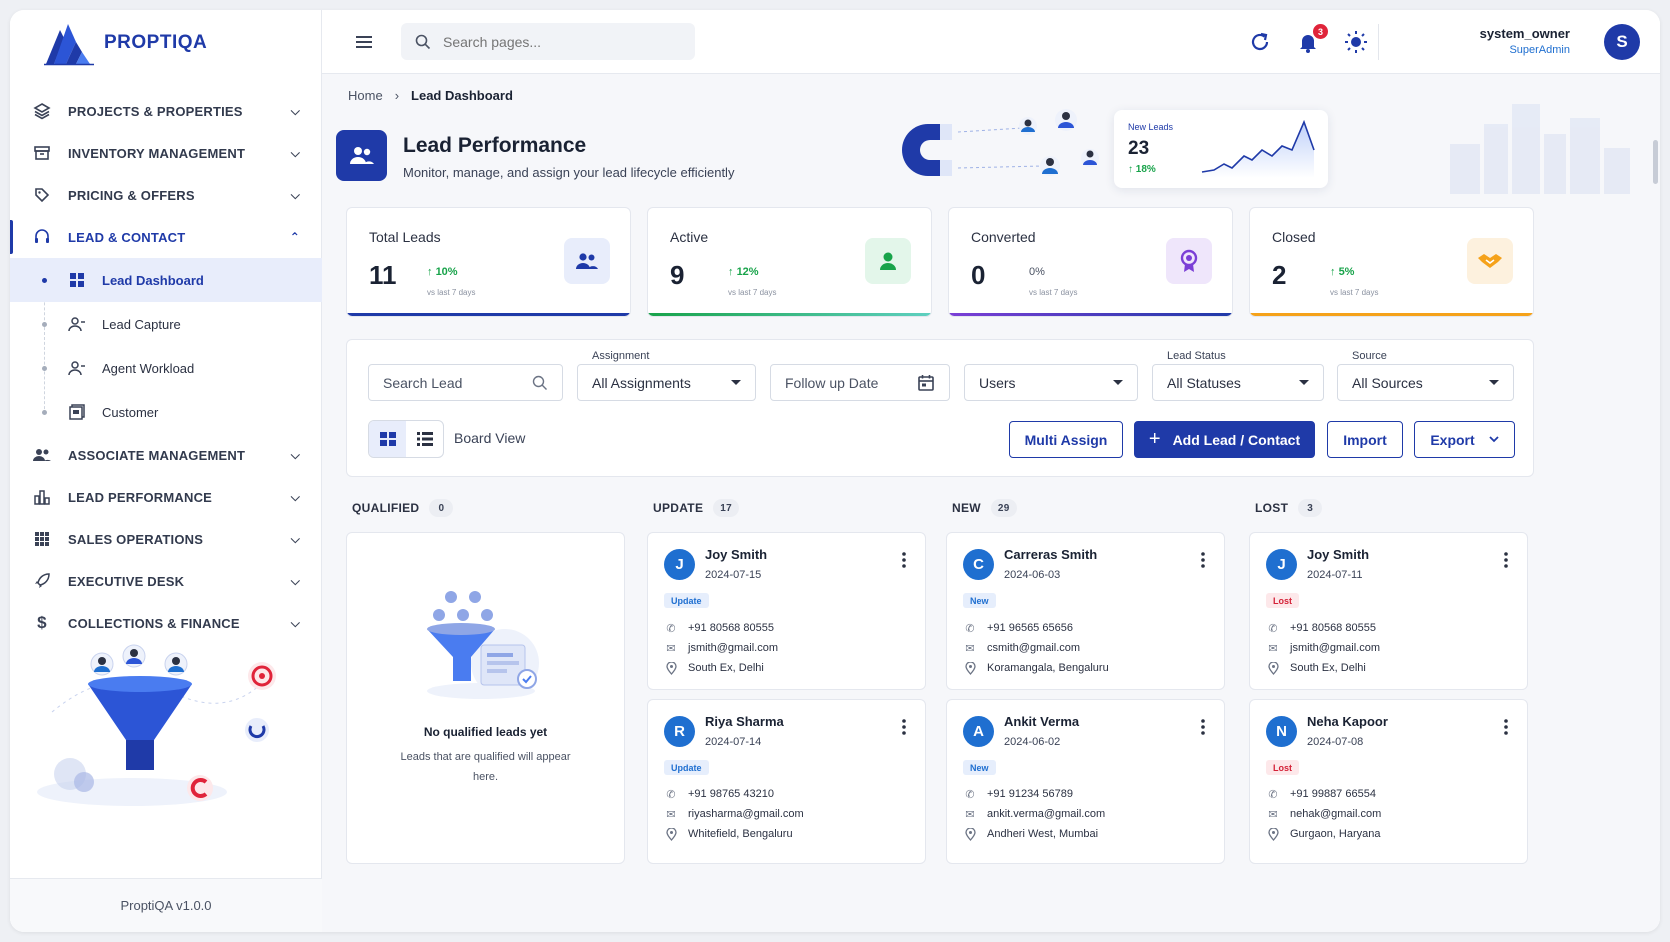  What do you see at coordinates (42, 455) in the screenshot?
I see `users-icon` at bounding box center [42, 455].